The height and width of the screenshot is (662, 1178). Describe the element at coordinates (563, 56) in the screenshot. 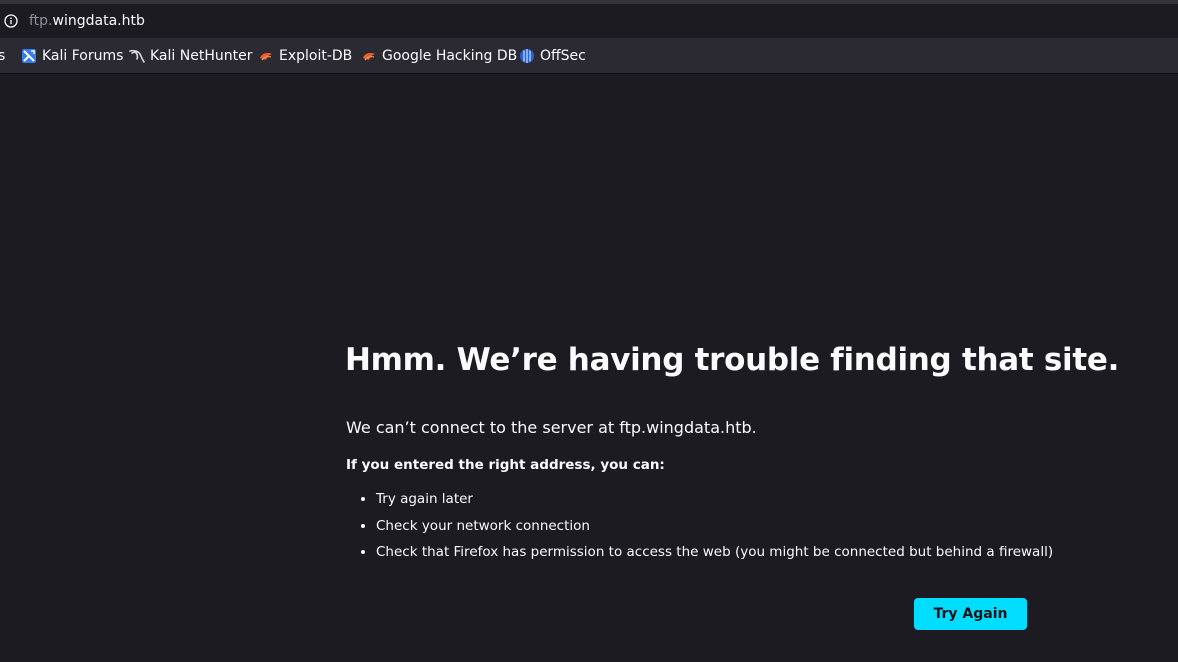

I see `bookmark-label: OffSec` at that location.